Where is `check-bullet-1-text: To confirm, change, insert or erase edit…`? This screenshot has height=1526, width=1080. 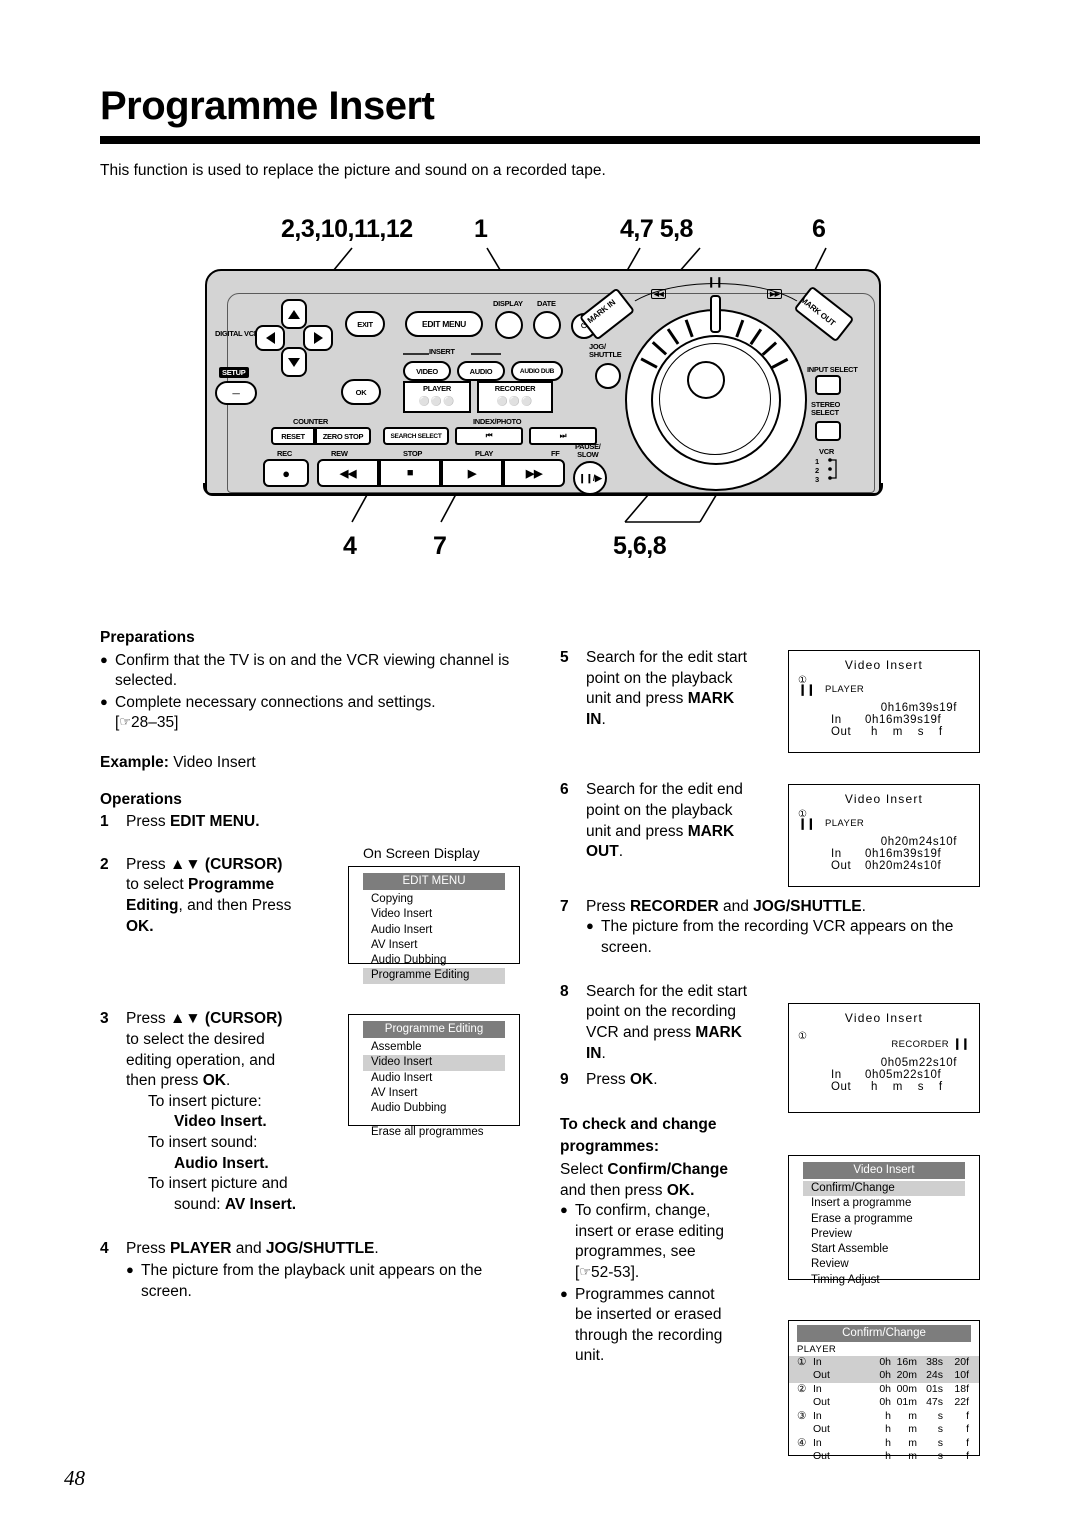 check-bullet-1-text: To confirm, change, insert or erase edit… is located at coordinates (650, 1242).